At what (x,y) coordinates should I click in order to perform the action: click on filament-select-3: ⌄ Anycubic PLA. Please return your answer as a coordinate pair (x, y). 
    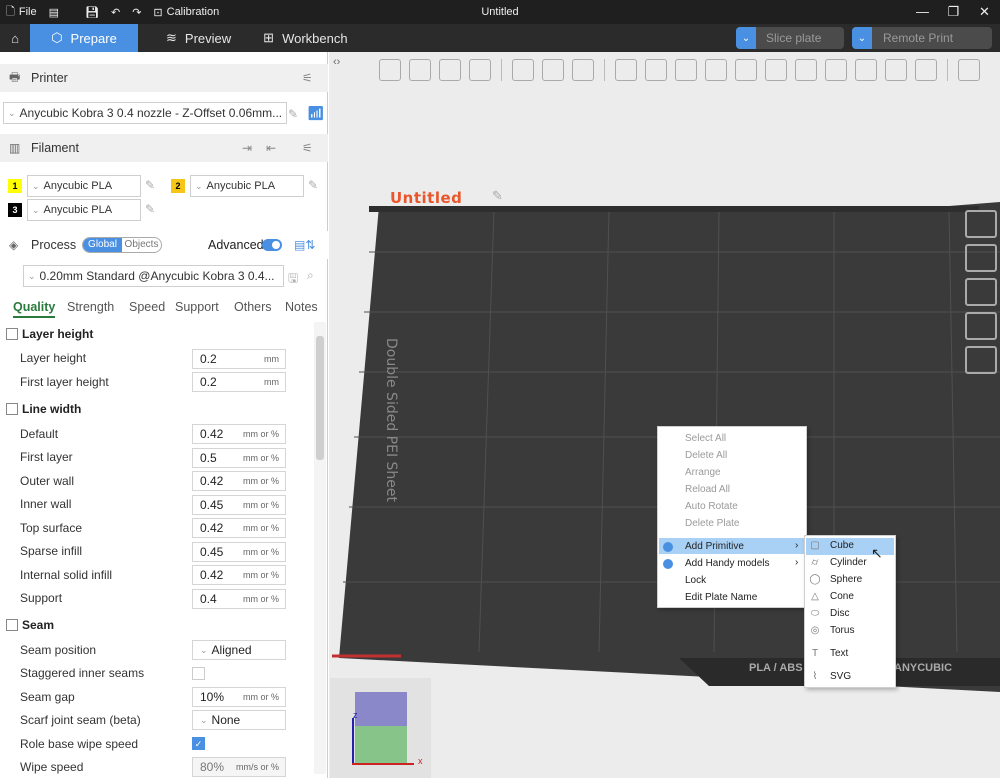
    Looking at the image, I should click on (84, 210).